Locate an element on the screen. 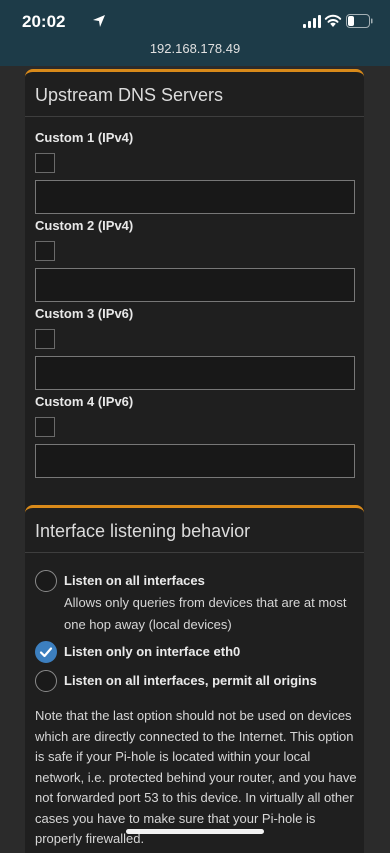  checkmark-icon is located at coordinates (45, 651).